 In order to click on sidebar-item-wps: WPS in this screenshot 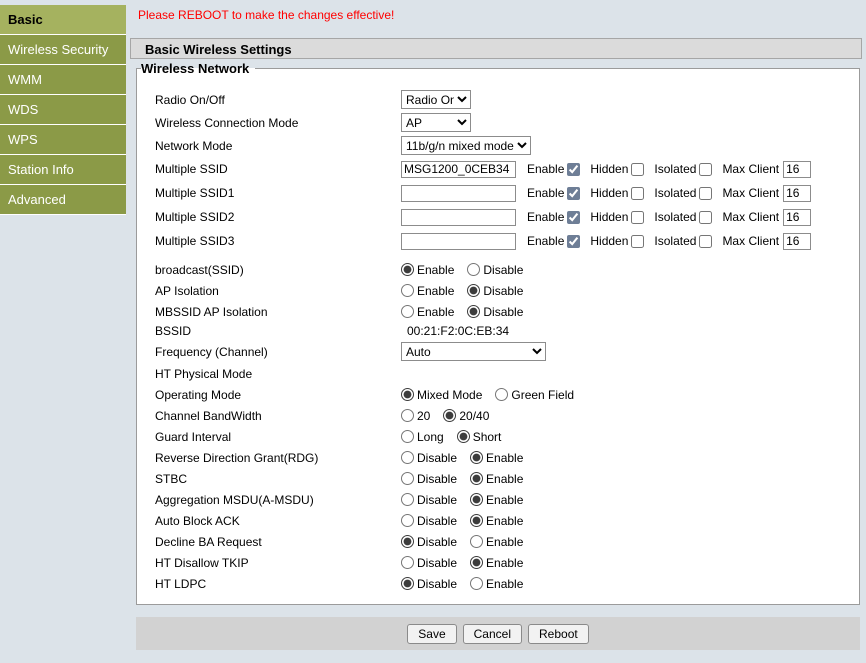, I will do `click(63, 140)`.